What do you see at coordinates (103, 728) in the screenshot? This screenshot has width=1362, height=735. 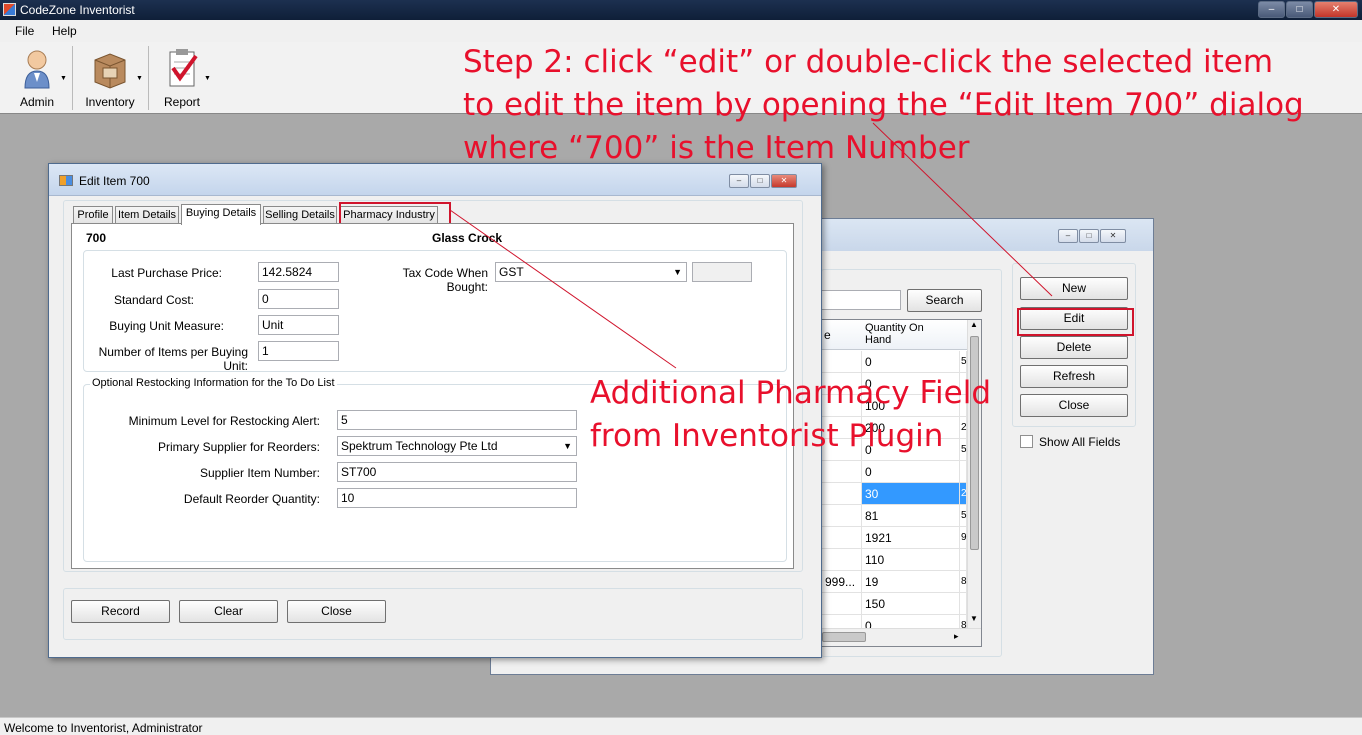 I see `status-text: Welcome to Inventorist, Administrator` at bounding box center [103, 728].